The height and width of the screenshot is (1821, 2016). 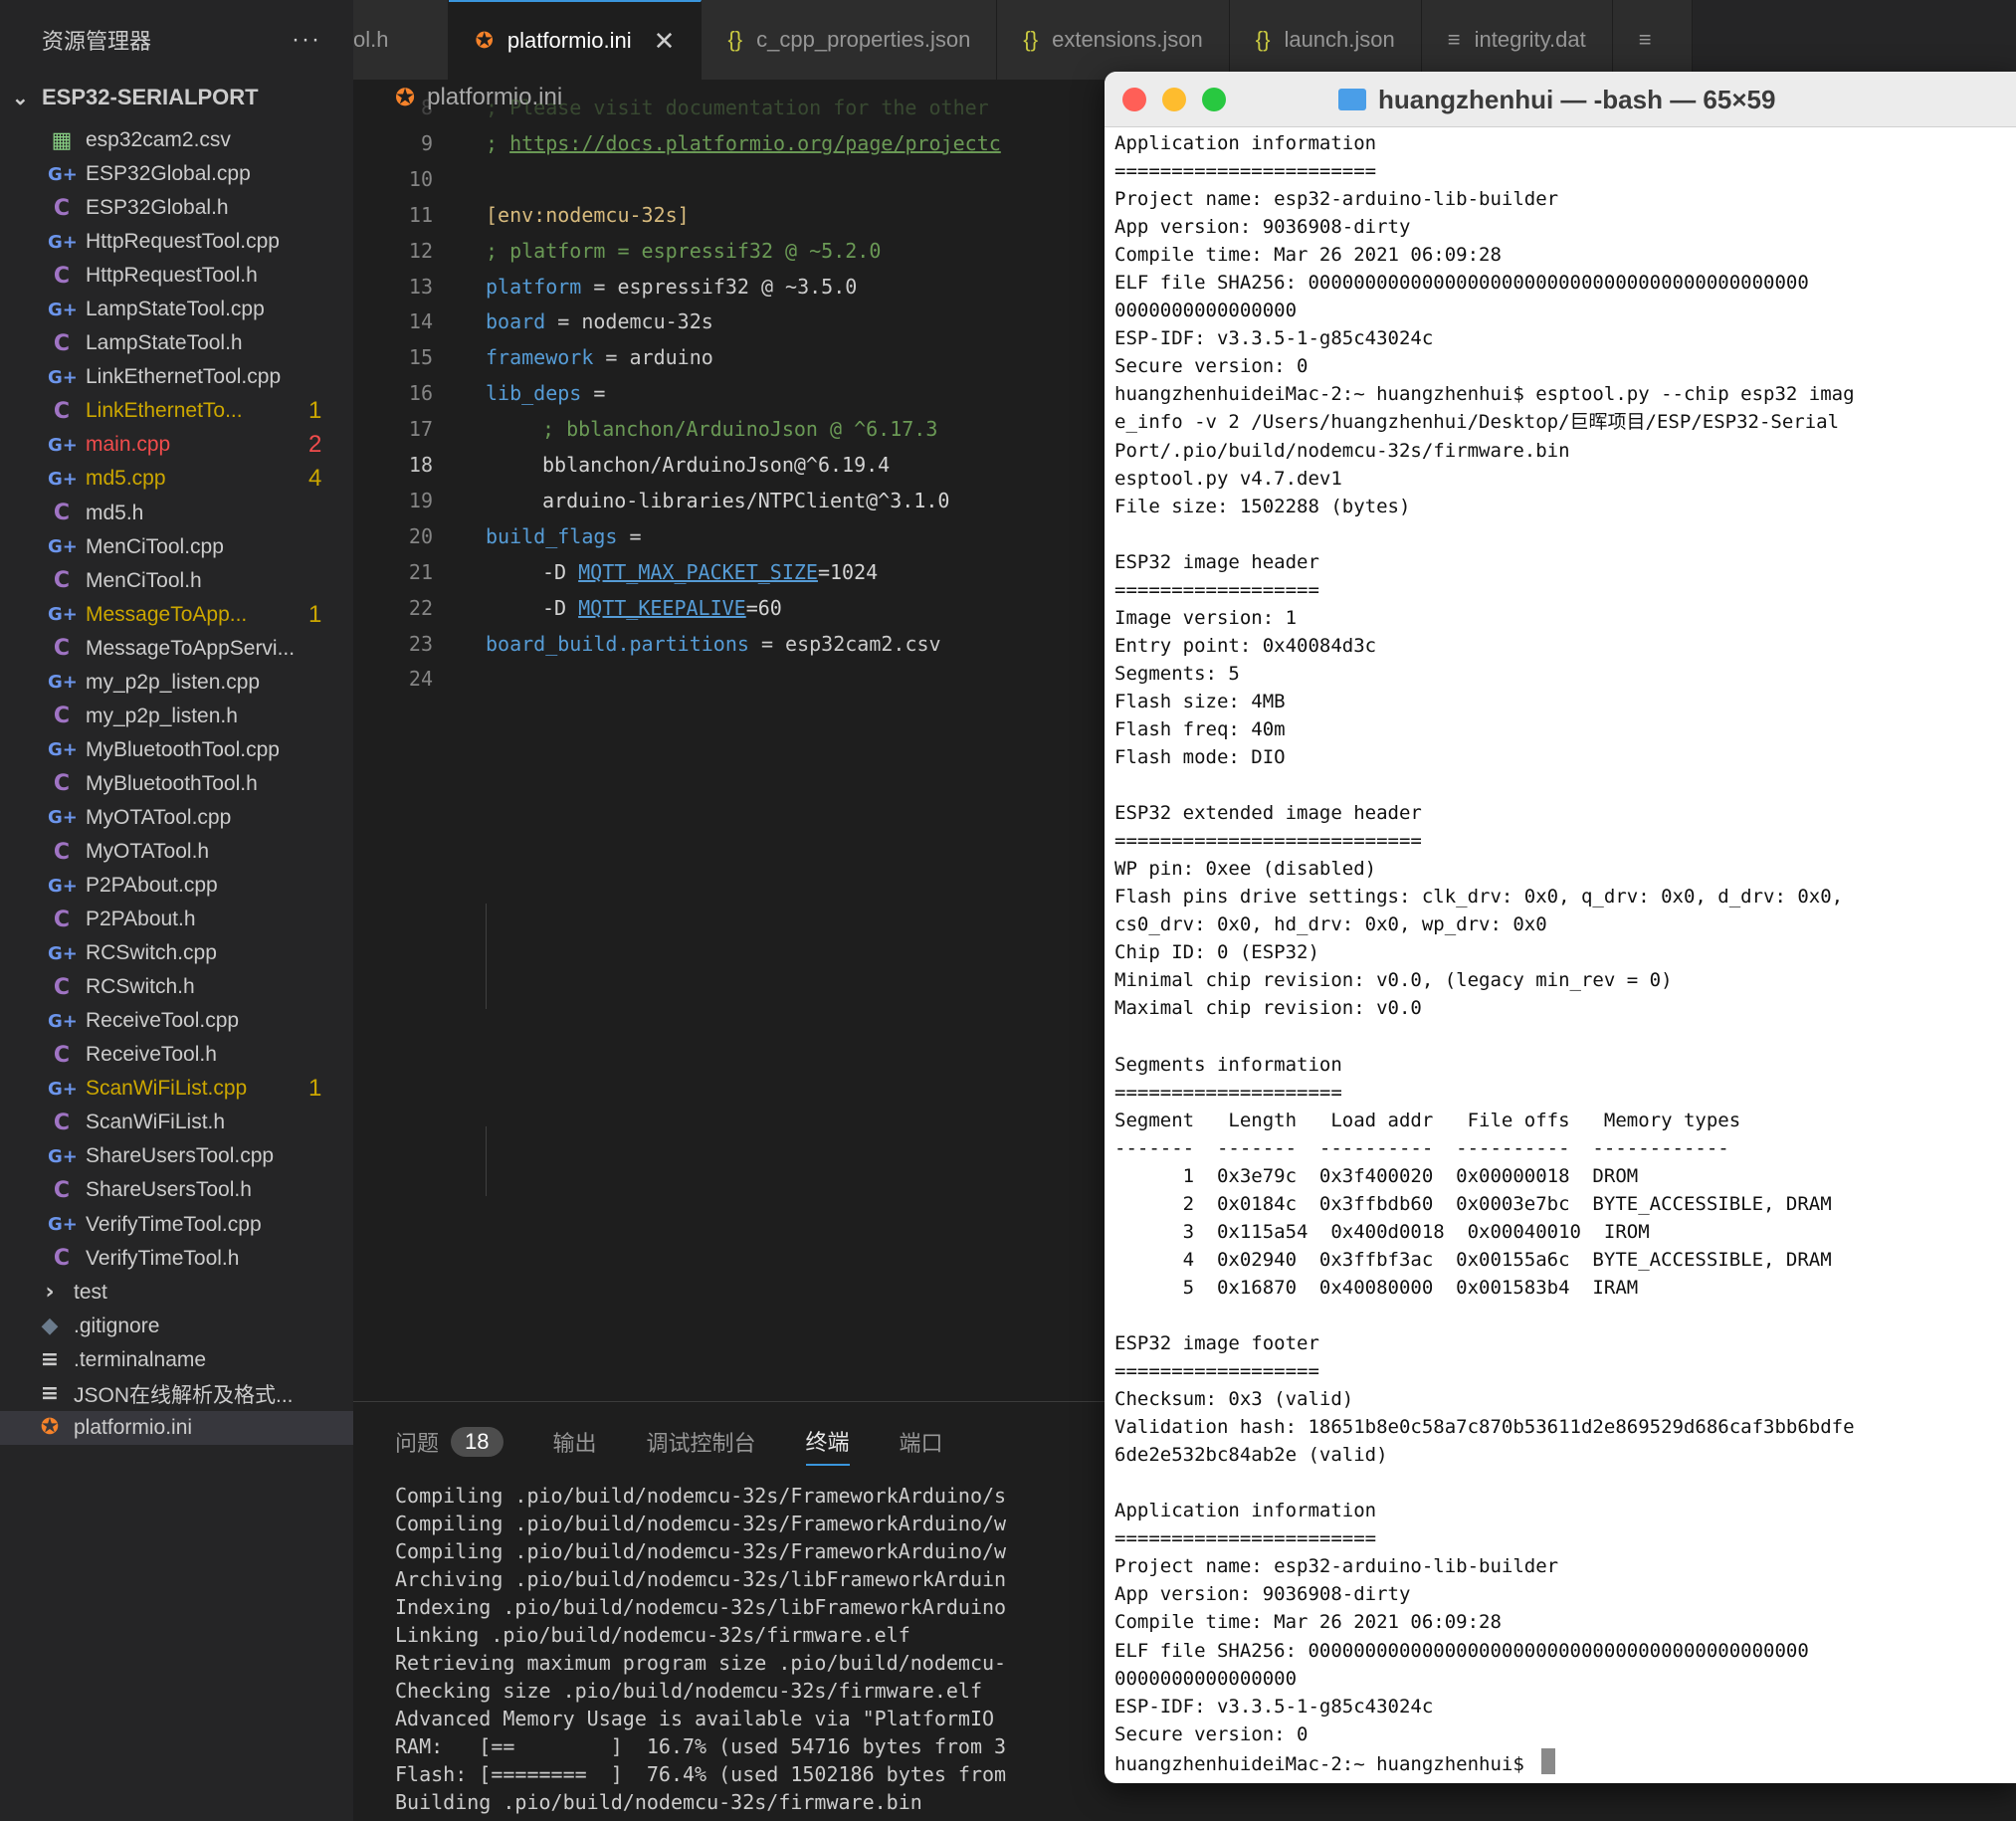 I want to click on panel-tab: 端口, so click(x=921, y=1442).